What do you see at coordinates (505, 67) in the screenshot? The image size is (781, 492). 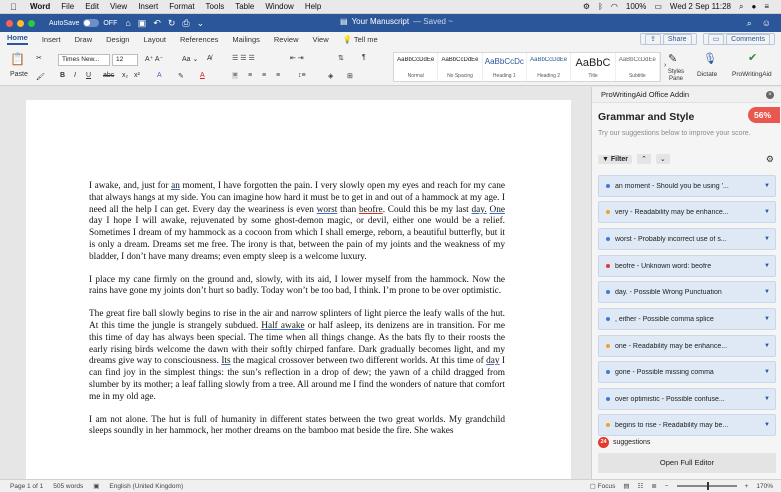 I see `style-heading-1: AaBbCcDc Heading 1` at bounding box center [505, 67].